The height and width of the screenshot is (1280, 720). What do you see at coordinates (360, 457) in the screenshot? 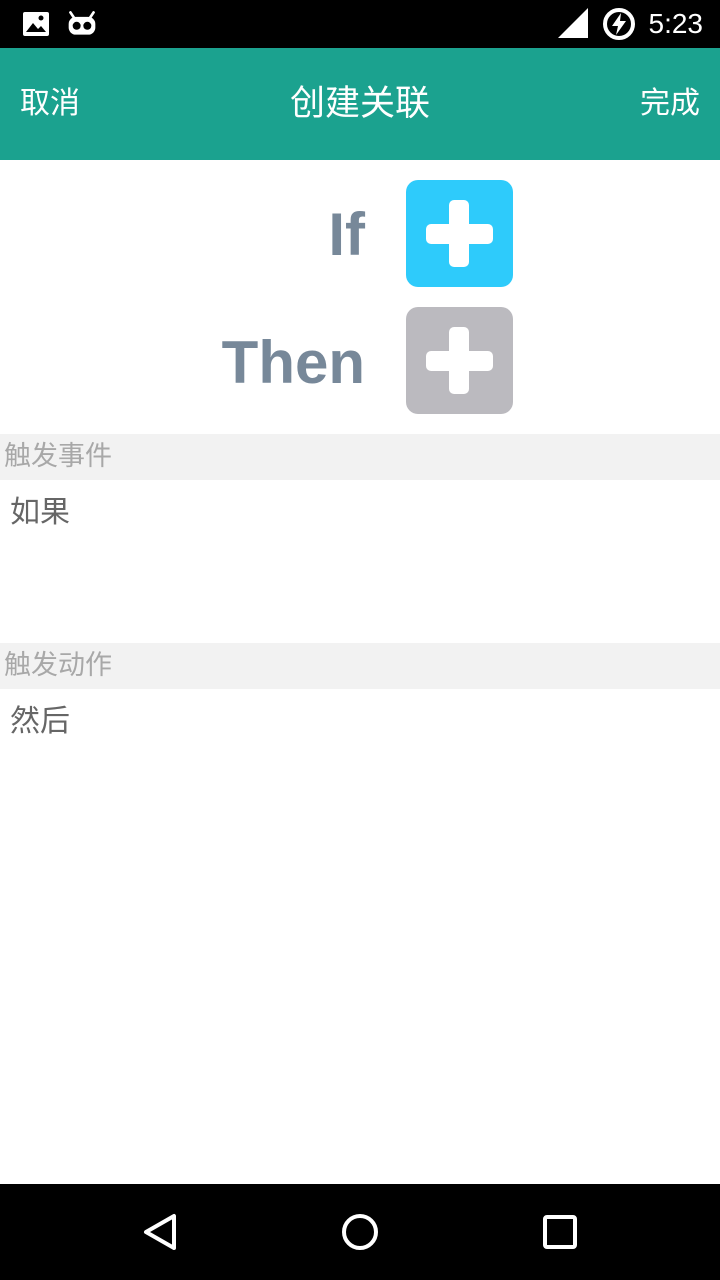
I see `trigger-event-header: 触发事件` at bounding box center [360, 457].